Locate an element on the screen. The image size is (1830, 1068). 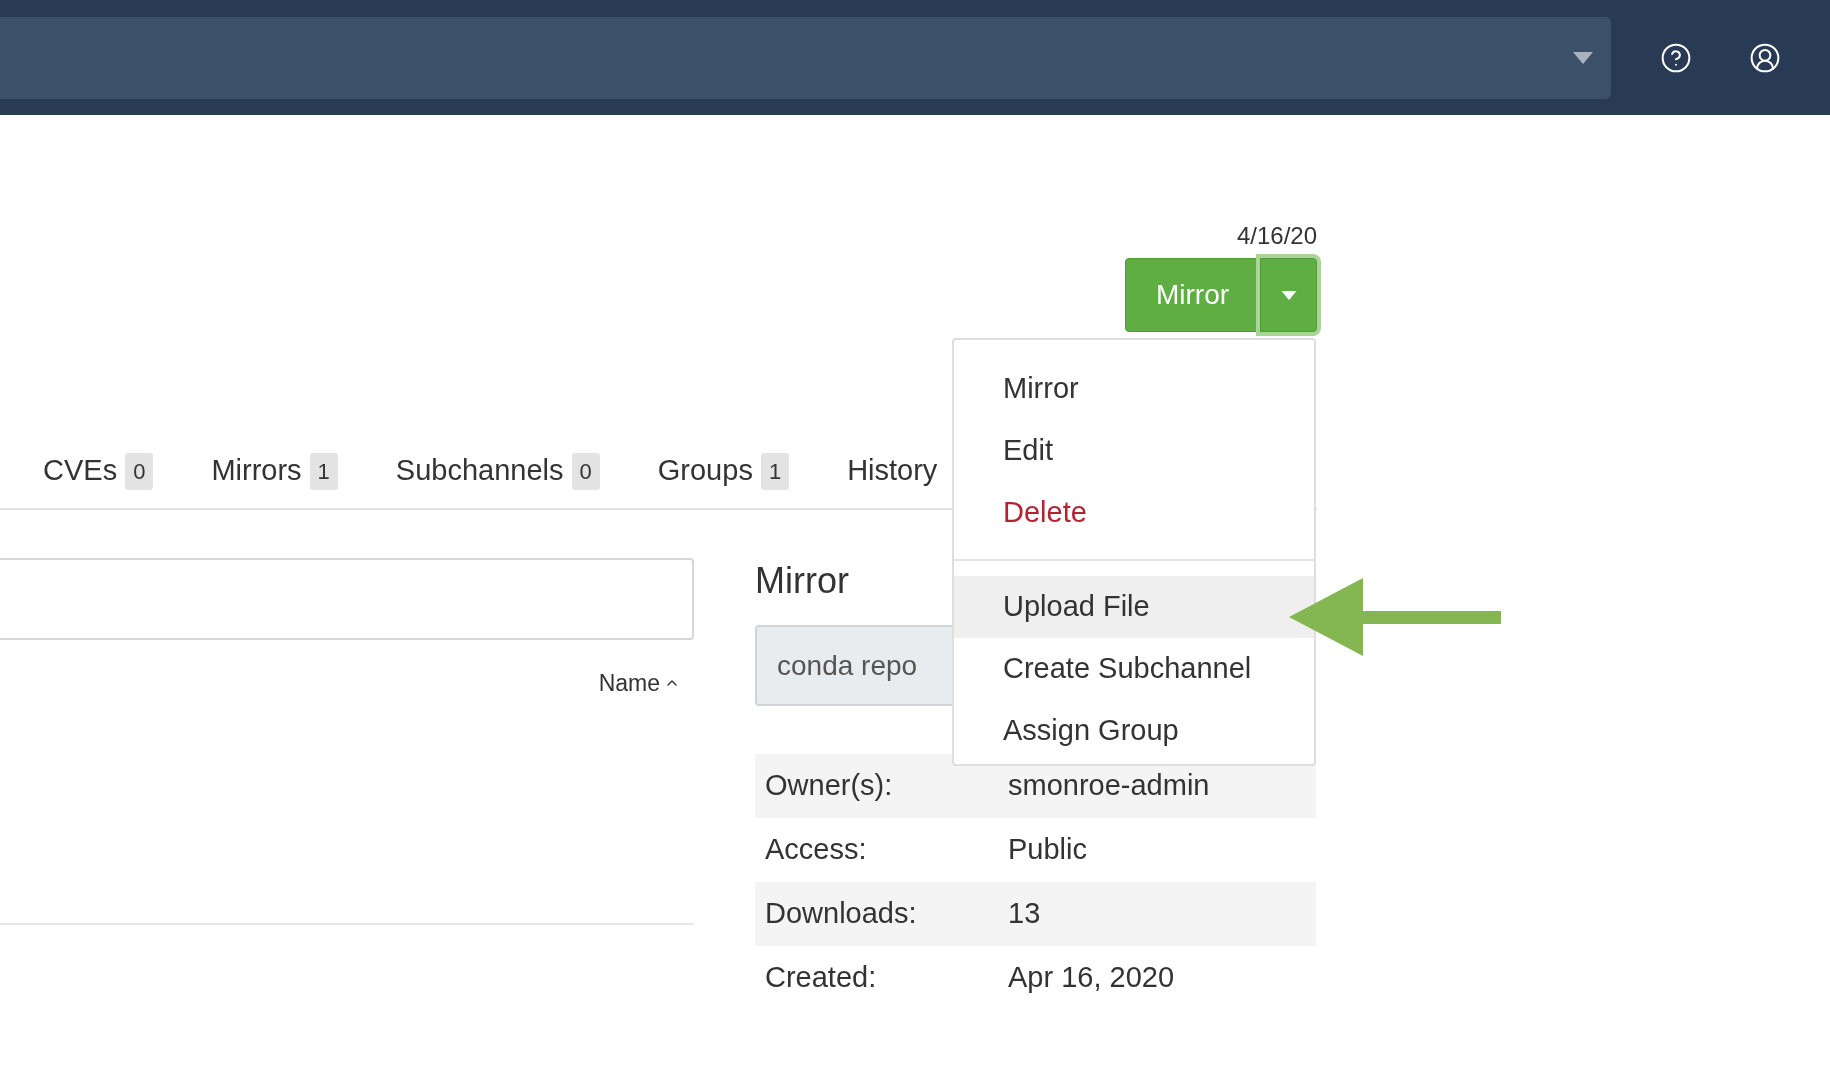
detail-label: Downloads: is located at coordinates (841, 914).